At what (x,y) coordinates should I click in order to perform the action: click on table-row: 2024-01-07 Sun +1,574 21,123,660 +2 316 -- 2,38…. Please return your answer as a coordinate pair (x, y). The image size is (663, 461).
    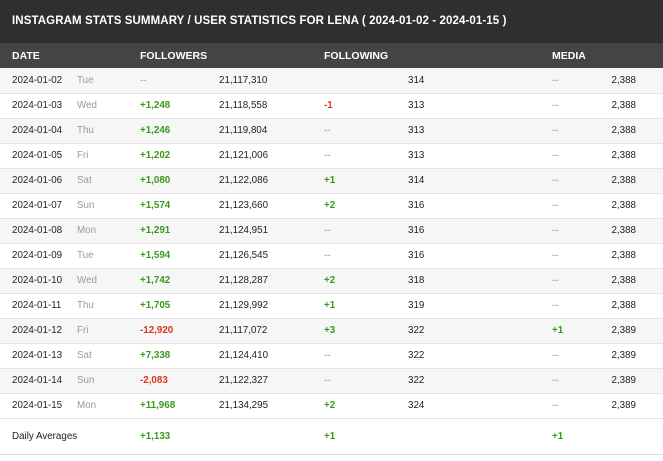
    Looking at the image, I should click on (331, 205).